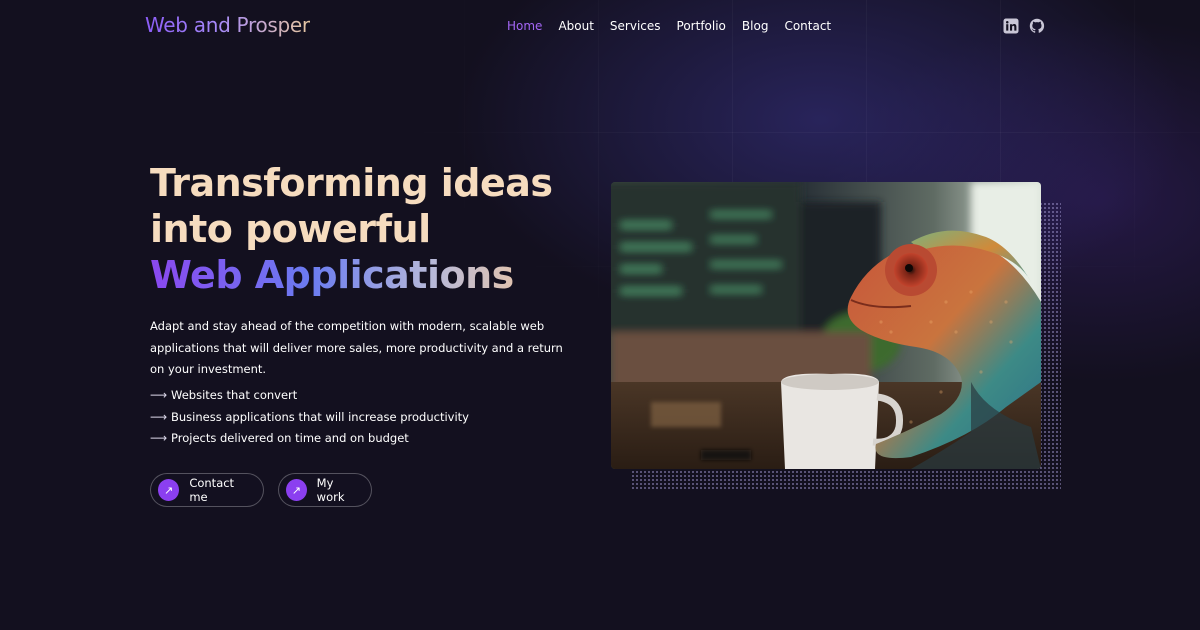 The width and height of the screenshot is (1200, 630). I want to click on nav-item-portfolio: Portfolio, so click(701, 26).